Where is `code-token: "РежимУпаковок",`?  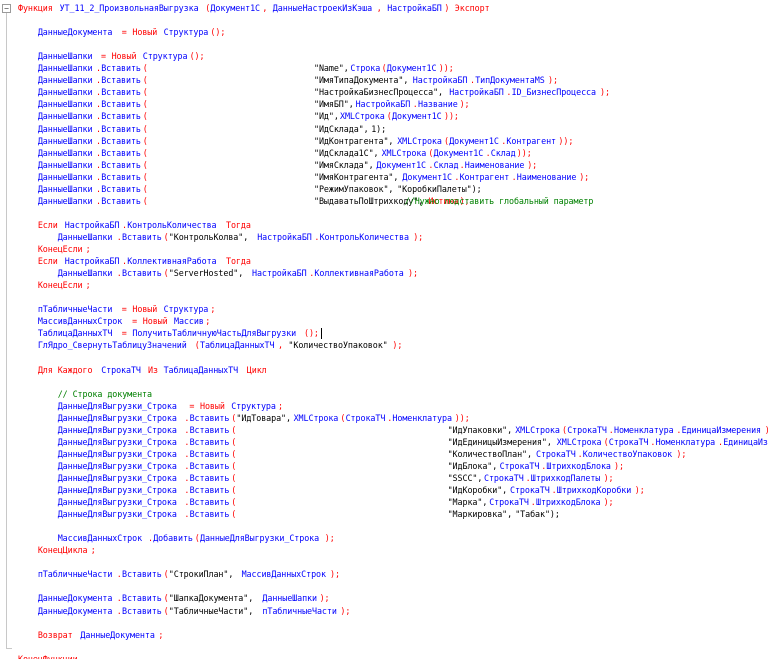 code-token: "РежимУпаковок", is located at coordinates (354, 188).